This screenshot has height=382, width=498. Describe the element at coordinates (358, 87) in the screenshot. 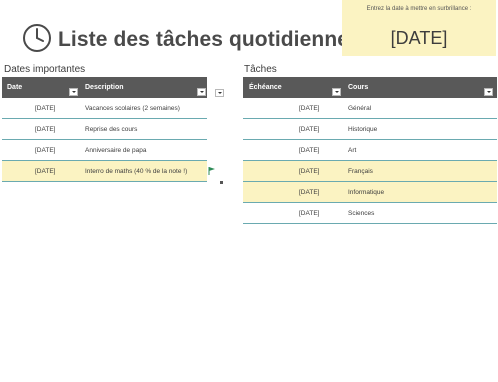

I see `column-header-course: Cours` at that location.